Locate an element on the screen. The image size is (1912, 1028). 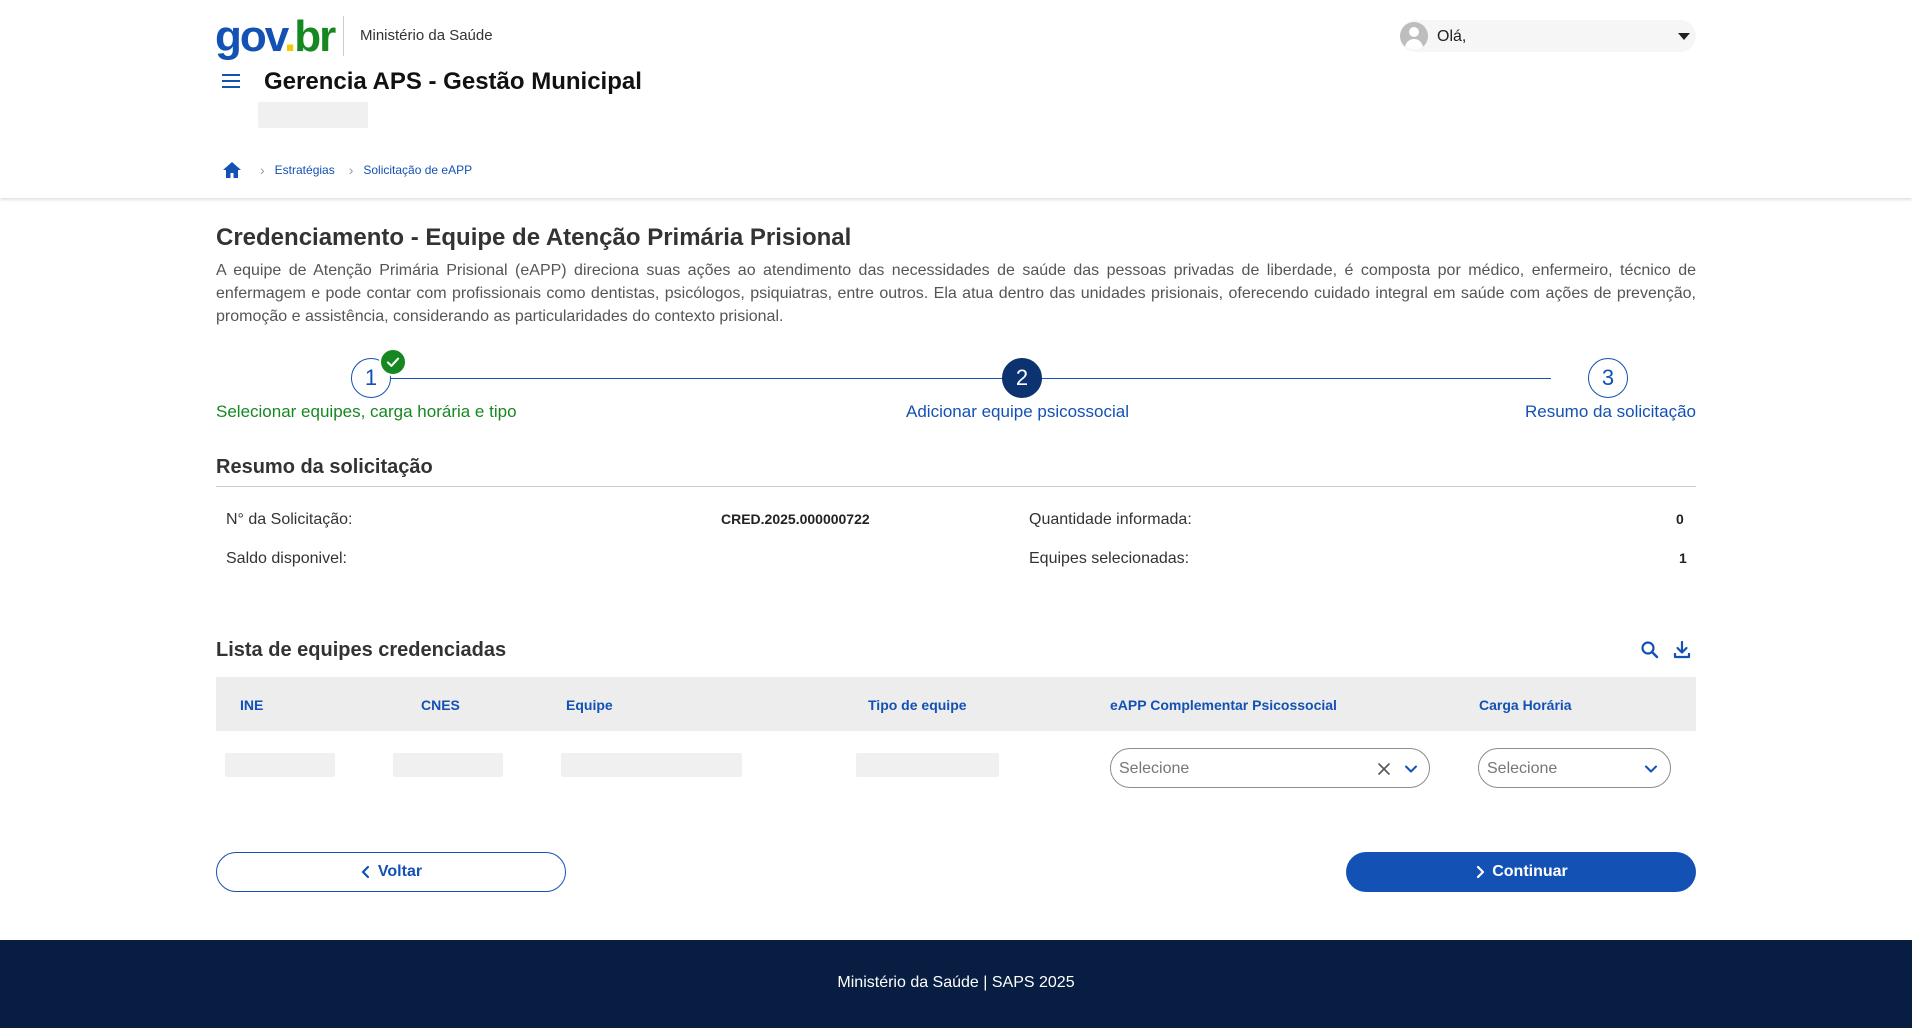
balance-label: Saldo disponivel: is located at coordinates (286, 558).